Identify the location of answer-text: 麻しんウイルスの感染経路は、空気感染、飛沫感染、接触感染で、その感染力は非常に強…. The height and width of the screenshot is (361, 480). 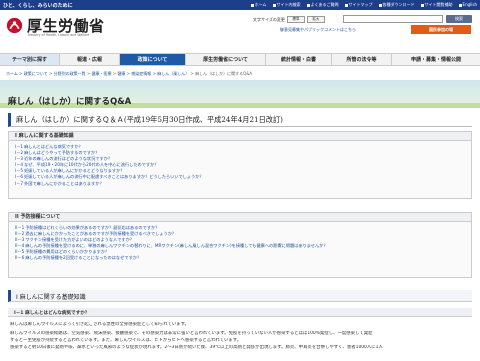
(191, 333).